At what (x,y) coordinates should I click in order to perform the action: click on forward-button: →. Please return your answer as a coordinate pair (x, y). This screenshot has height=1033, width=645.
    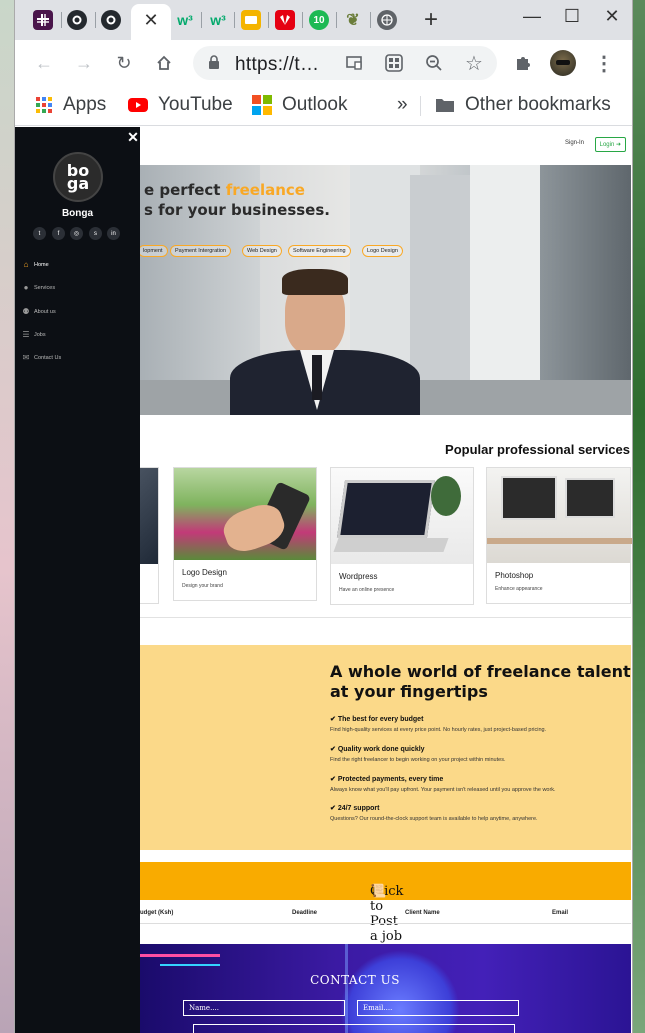
    Looking at the image, I should click on (84, 63).